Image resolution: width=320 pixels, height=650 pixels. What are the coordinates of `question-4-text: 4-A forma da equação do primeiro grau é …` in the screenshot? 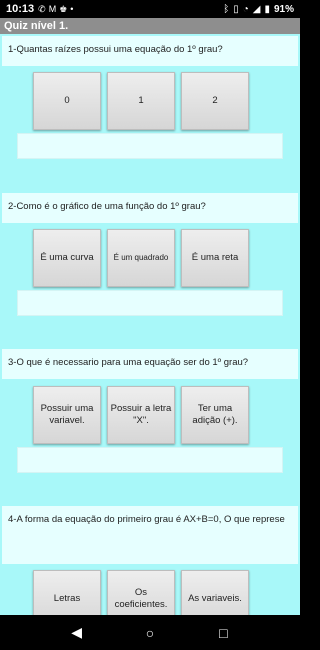 It's located at (150, 535).